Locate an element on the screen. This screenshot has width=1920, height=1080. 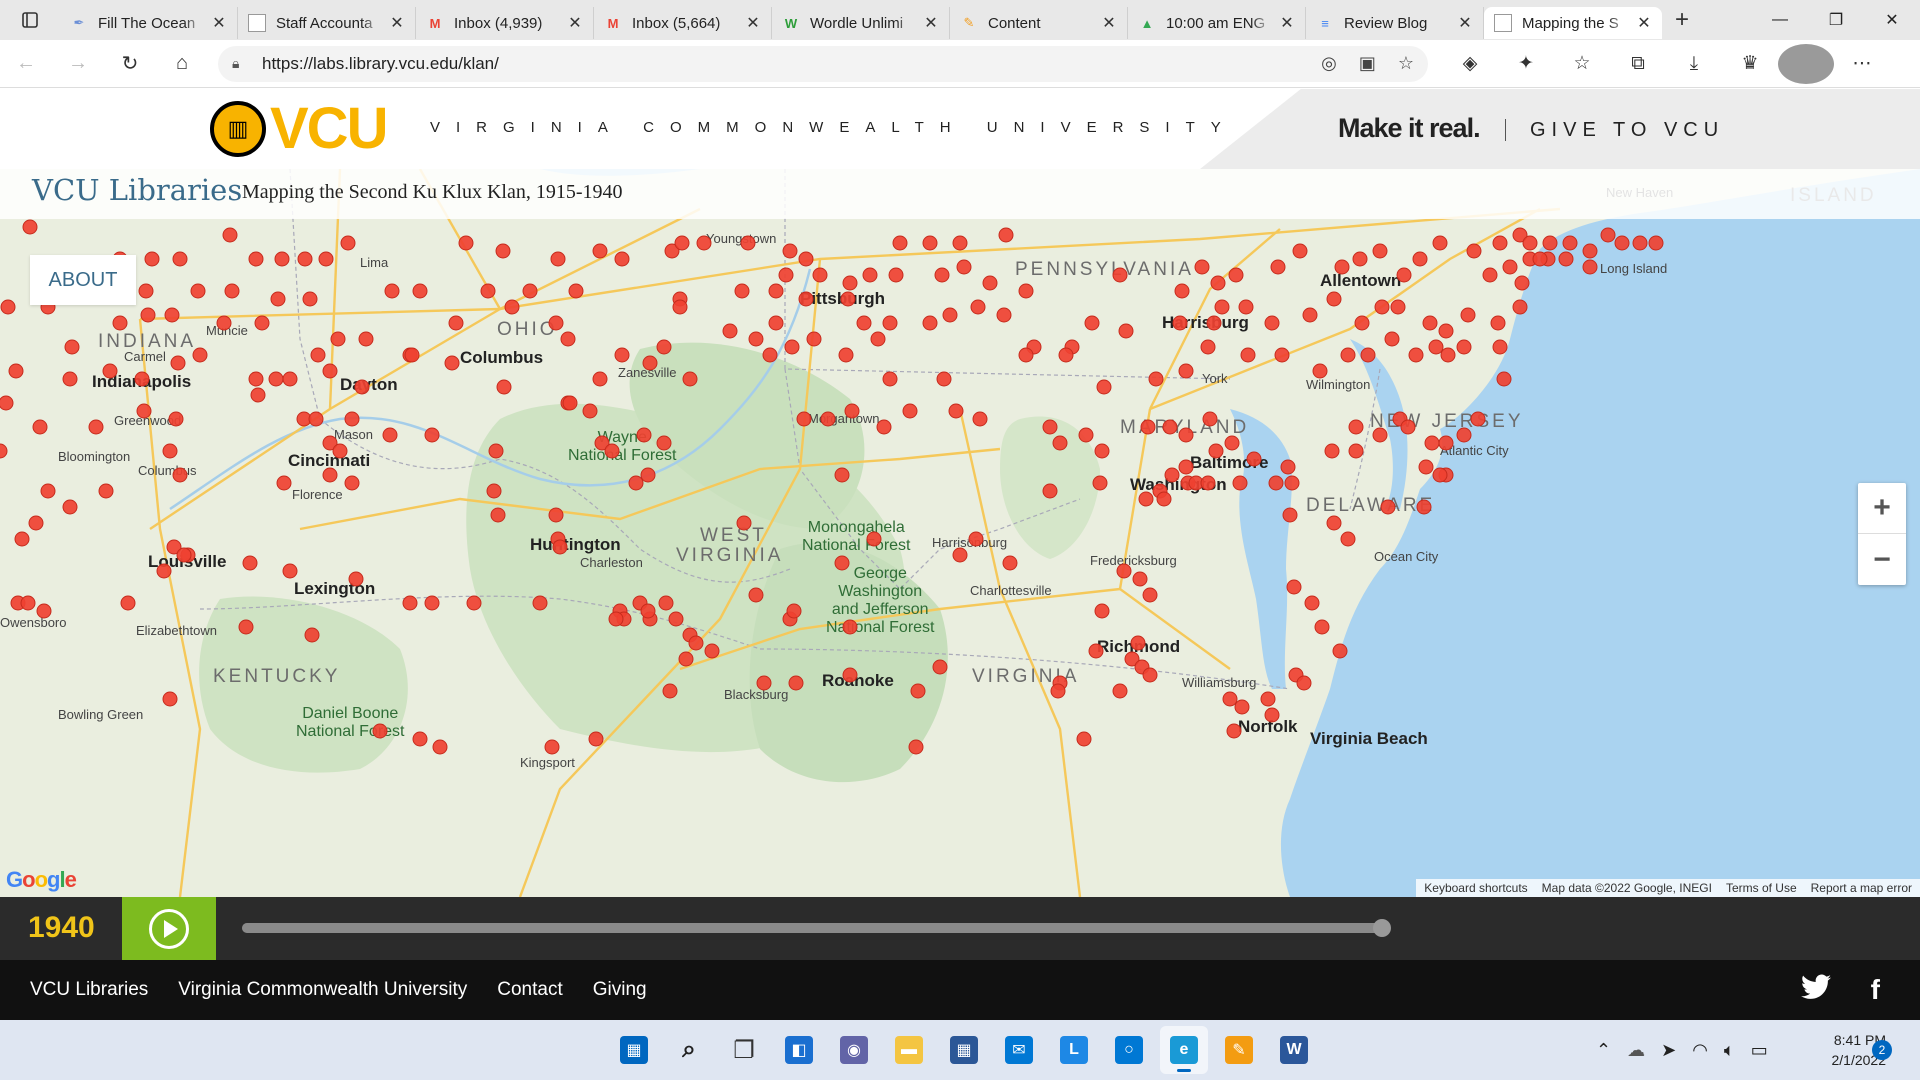
browser-tab: Mapping the S ✕ is located at coordinates (1573, 23).